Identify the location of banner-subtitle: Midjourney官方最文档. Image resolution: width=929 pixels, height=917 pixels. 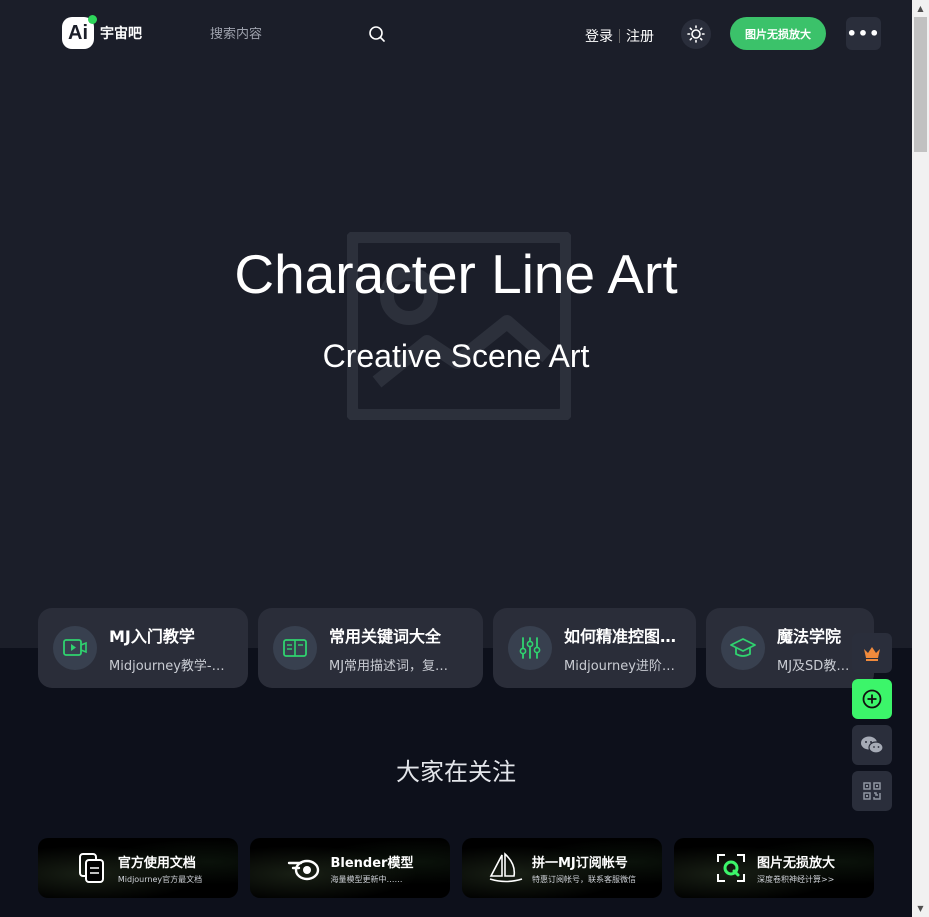
(160, 879).